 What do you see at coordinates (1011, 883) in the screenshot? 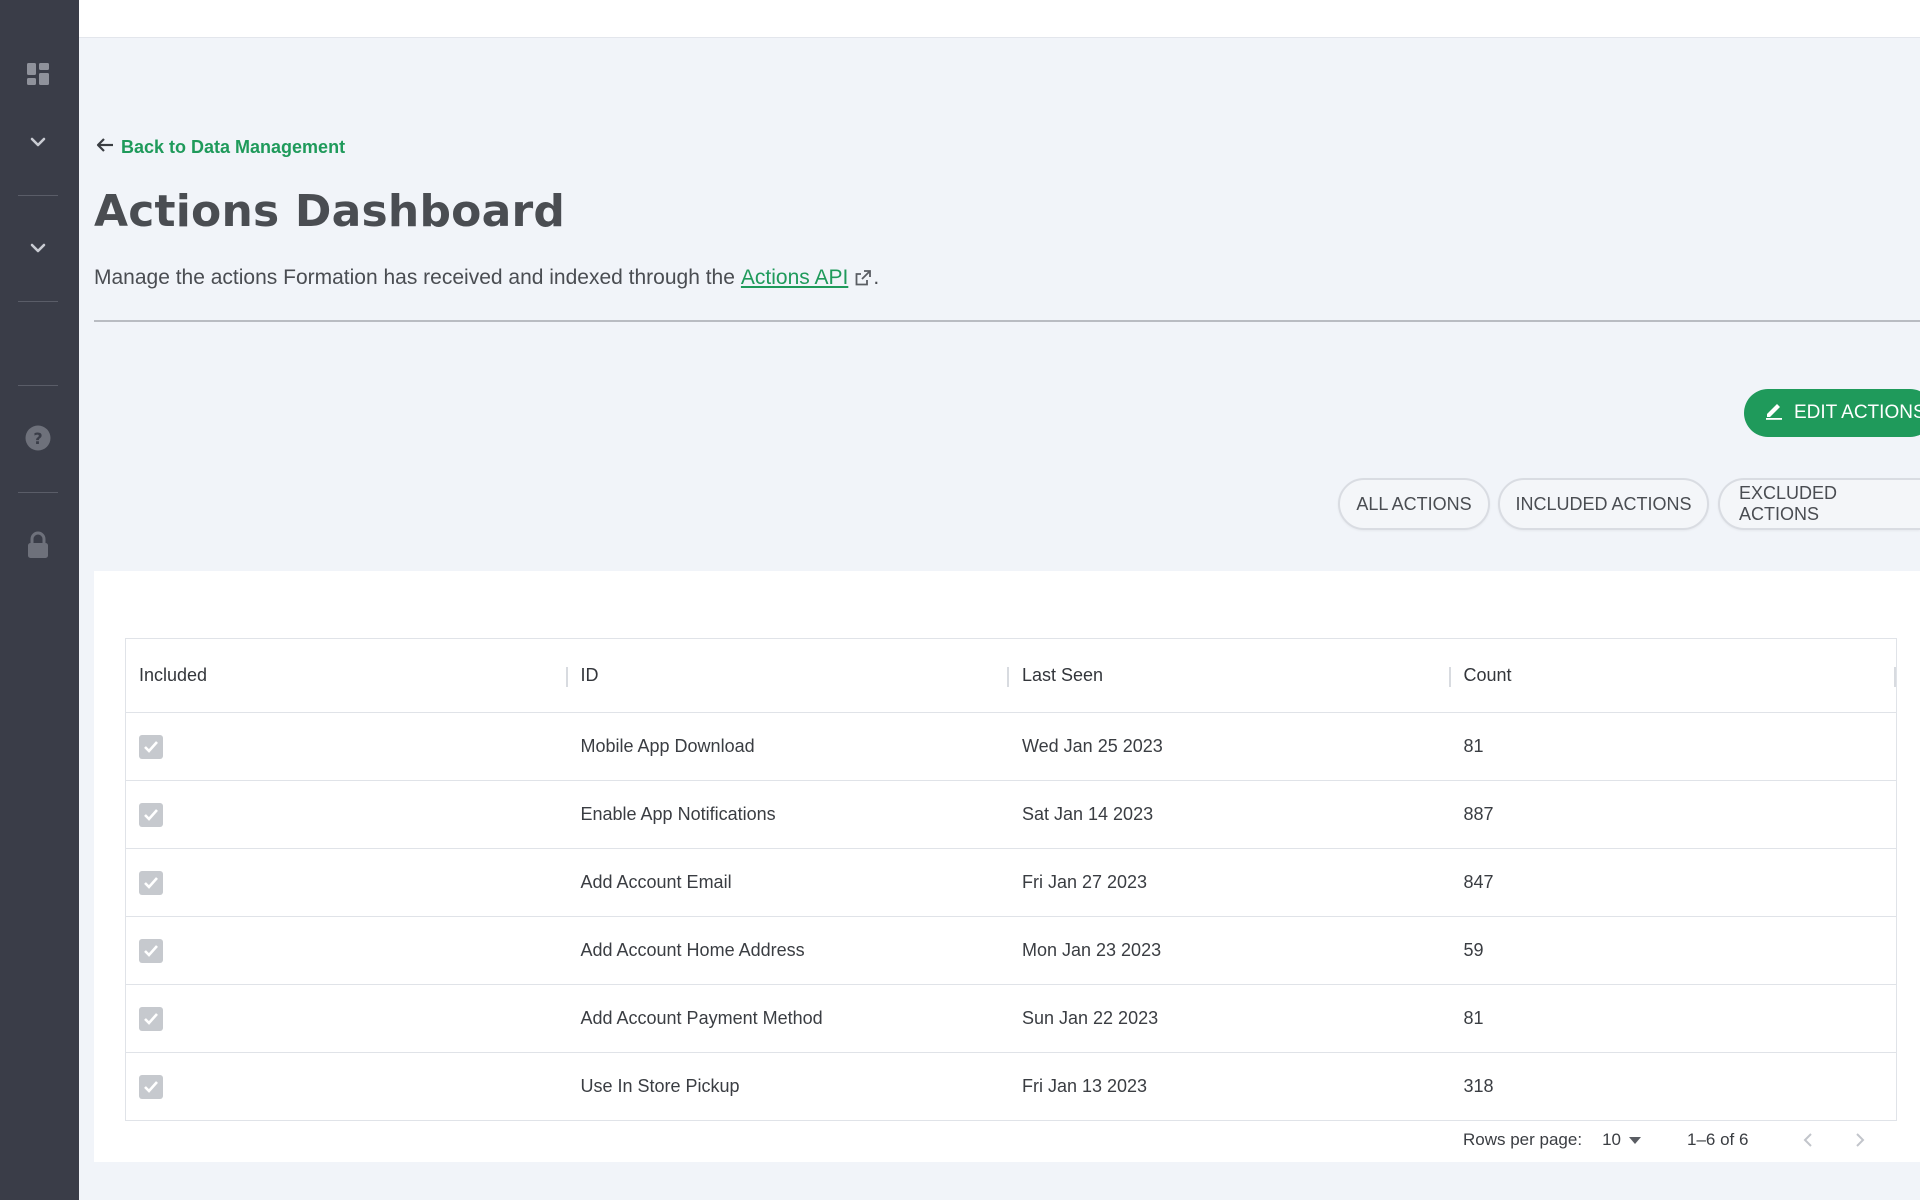
I see `table-row: Add Account Email Fri Jan 27 2023 847` at bounding box center [1011, 883].